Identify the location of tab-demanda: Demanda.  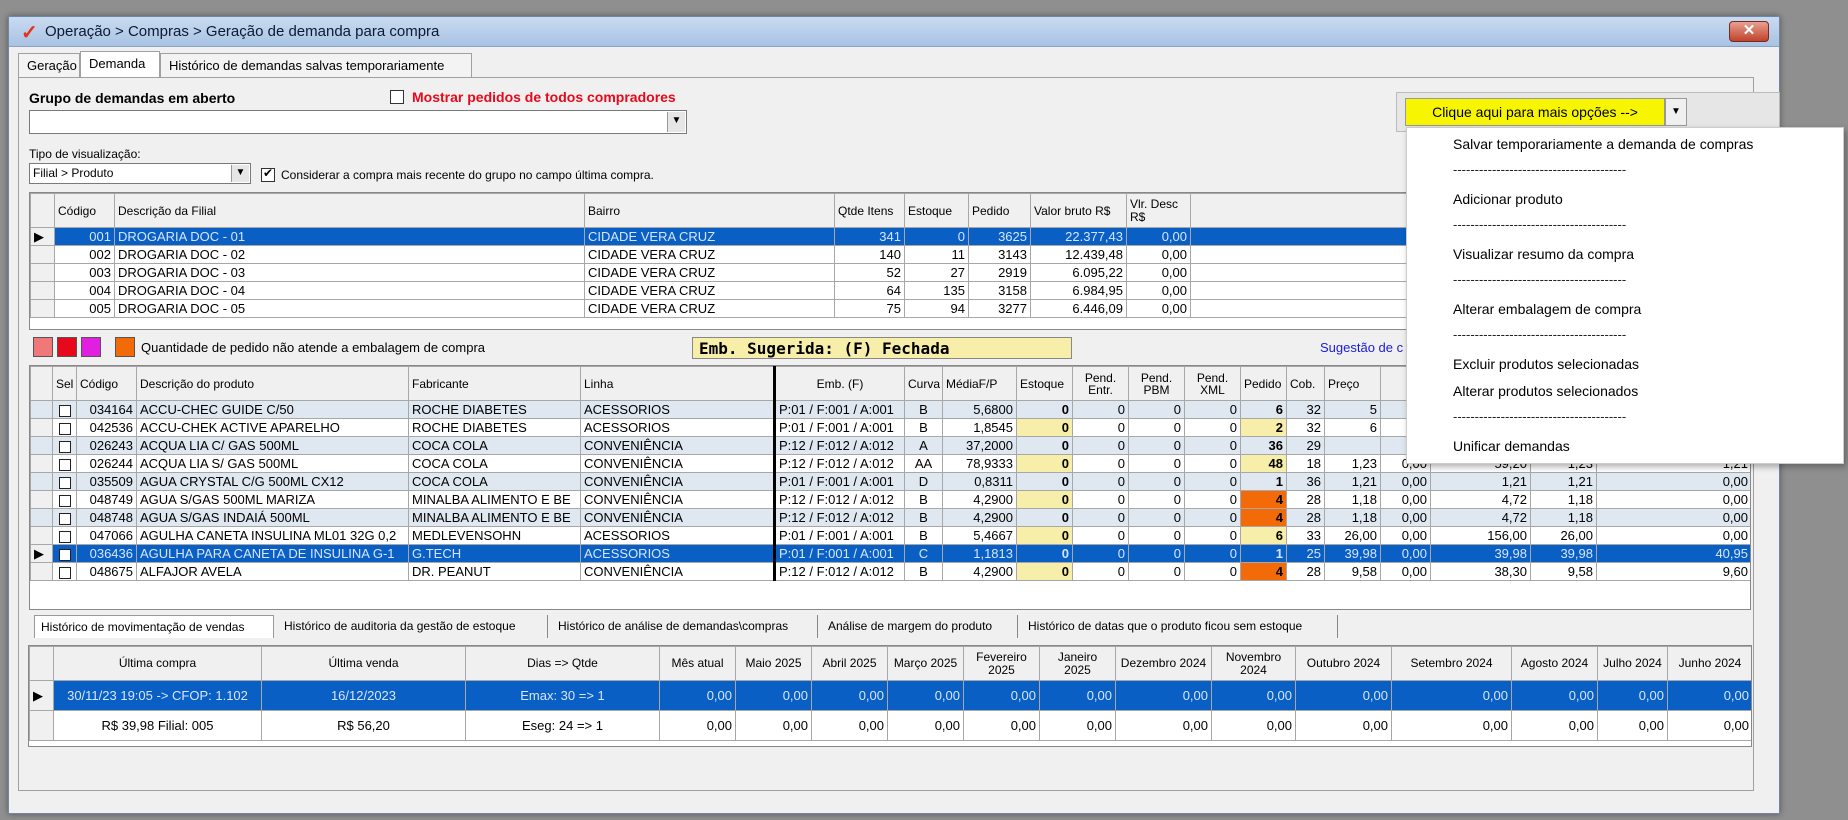
(120, 64).